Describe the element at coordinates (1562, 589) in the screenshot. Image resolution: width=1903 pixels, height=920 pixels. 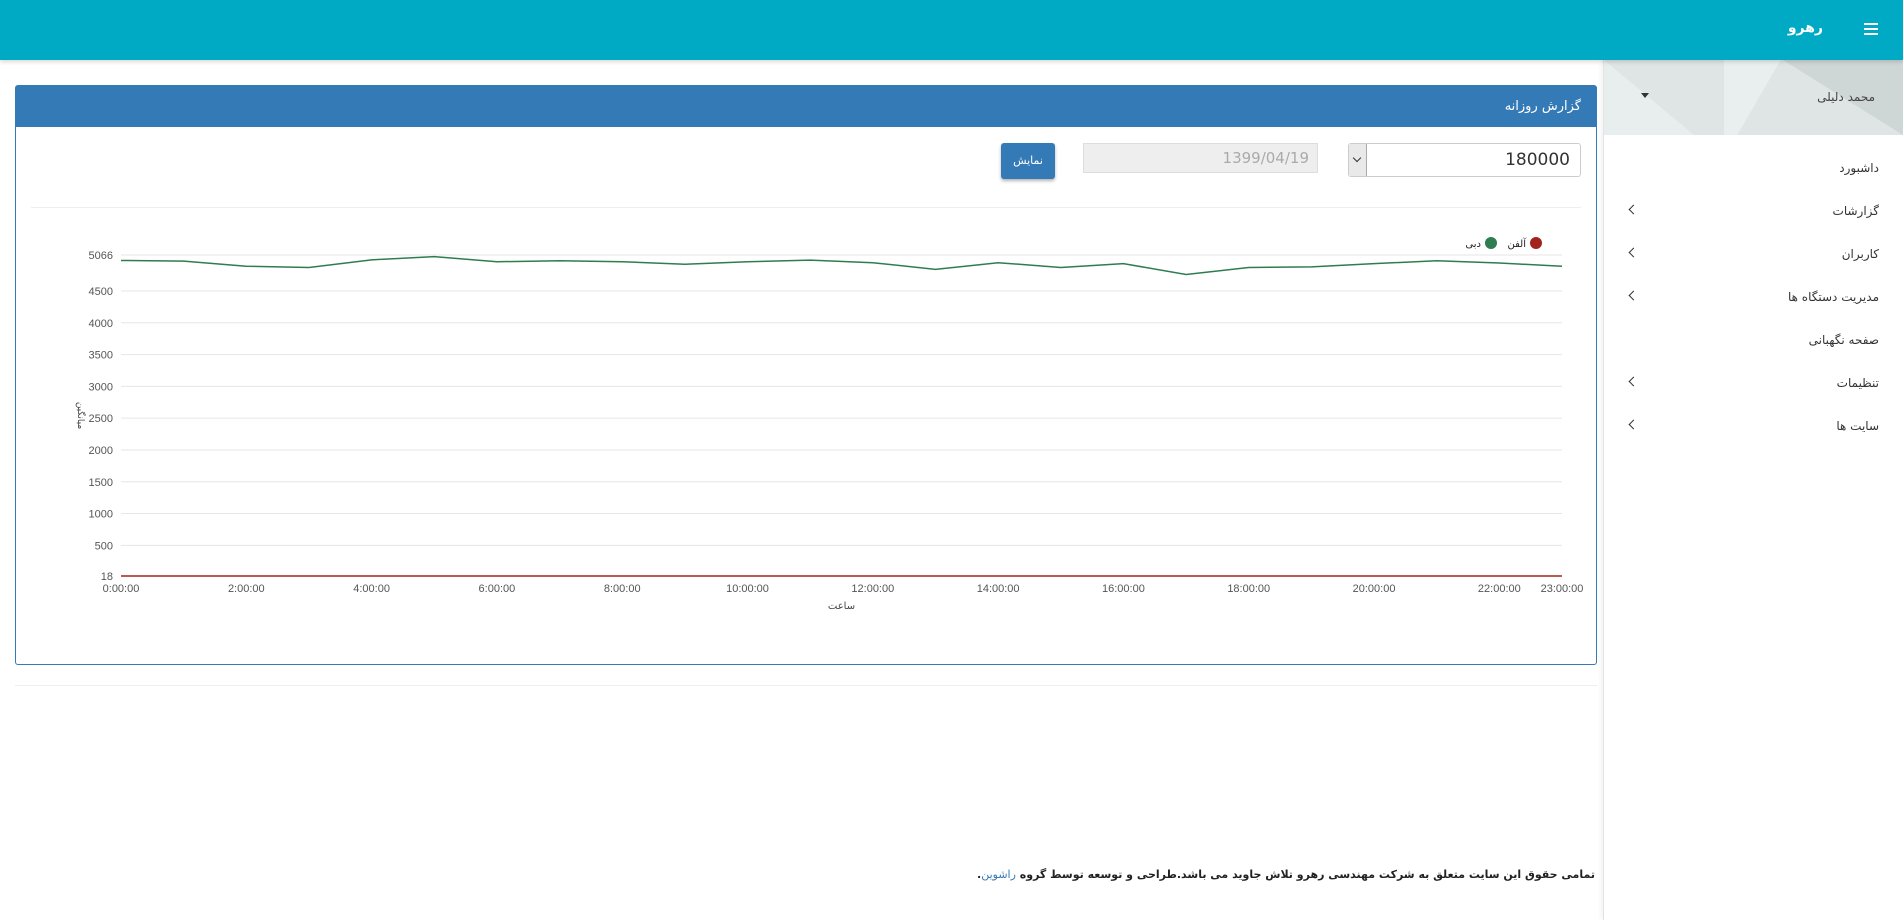
I see `x-tick-label: 23:00:00` at that location.